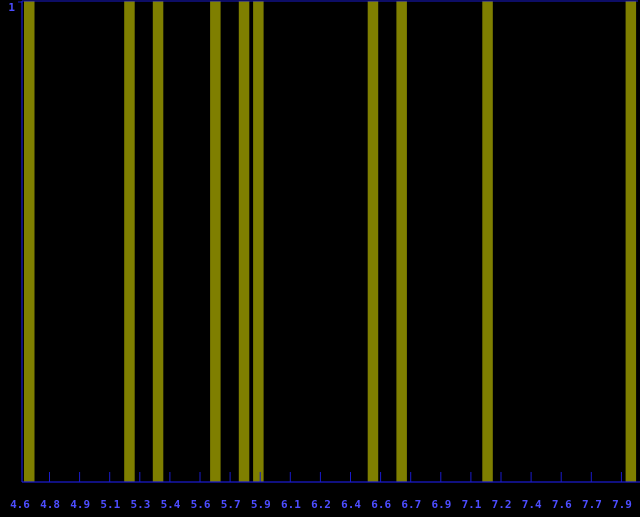 The image size is (640, 517). Describe the element at coordinates (50, 504) in the screenshot. I see `x-tick-label: 4.8` at that location.